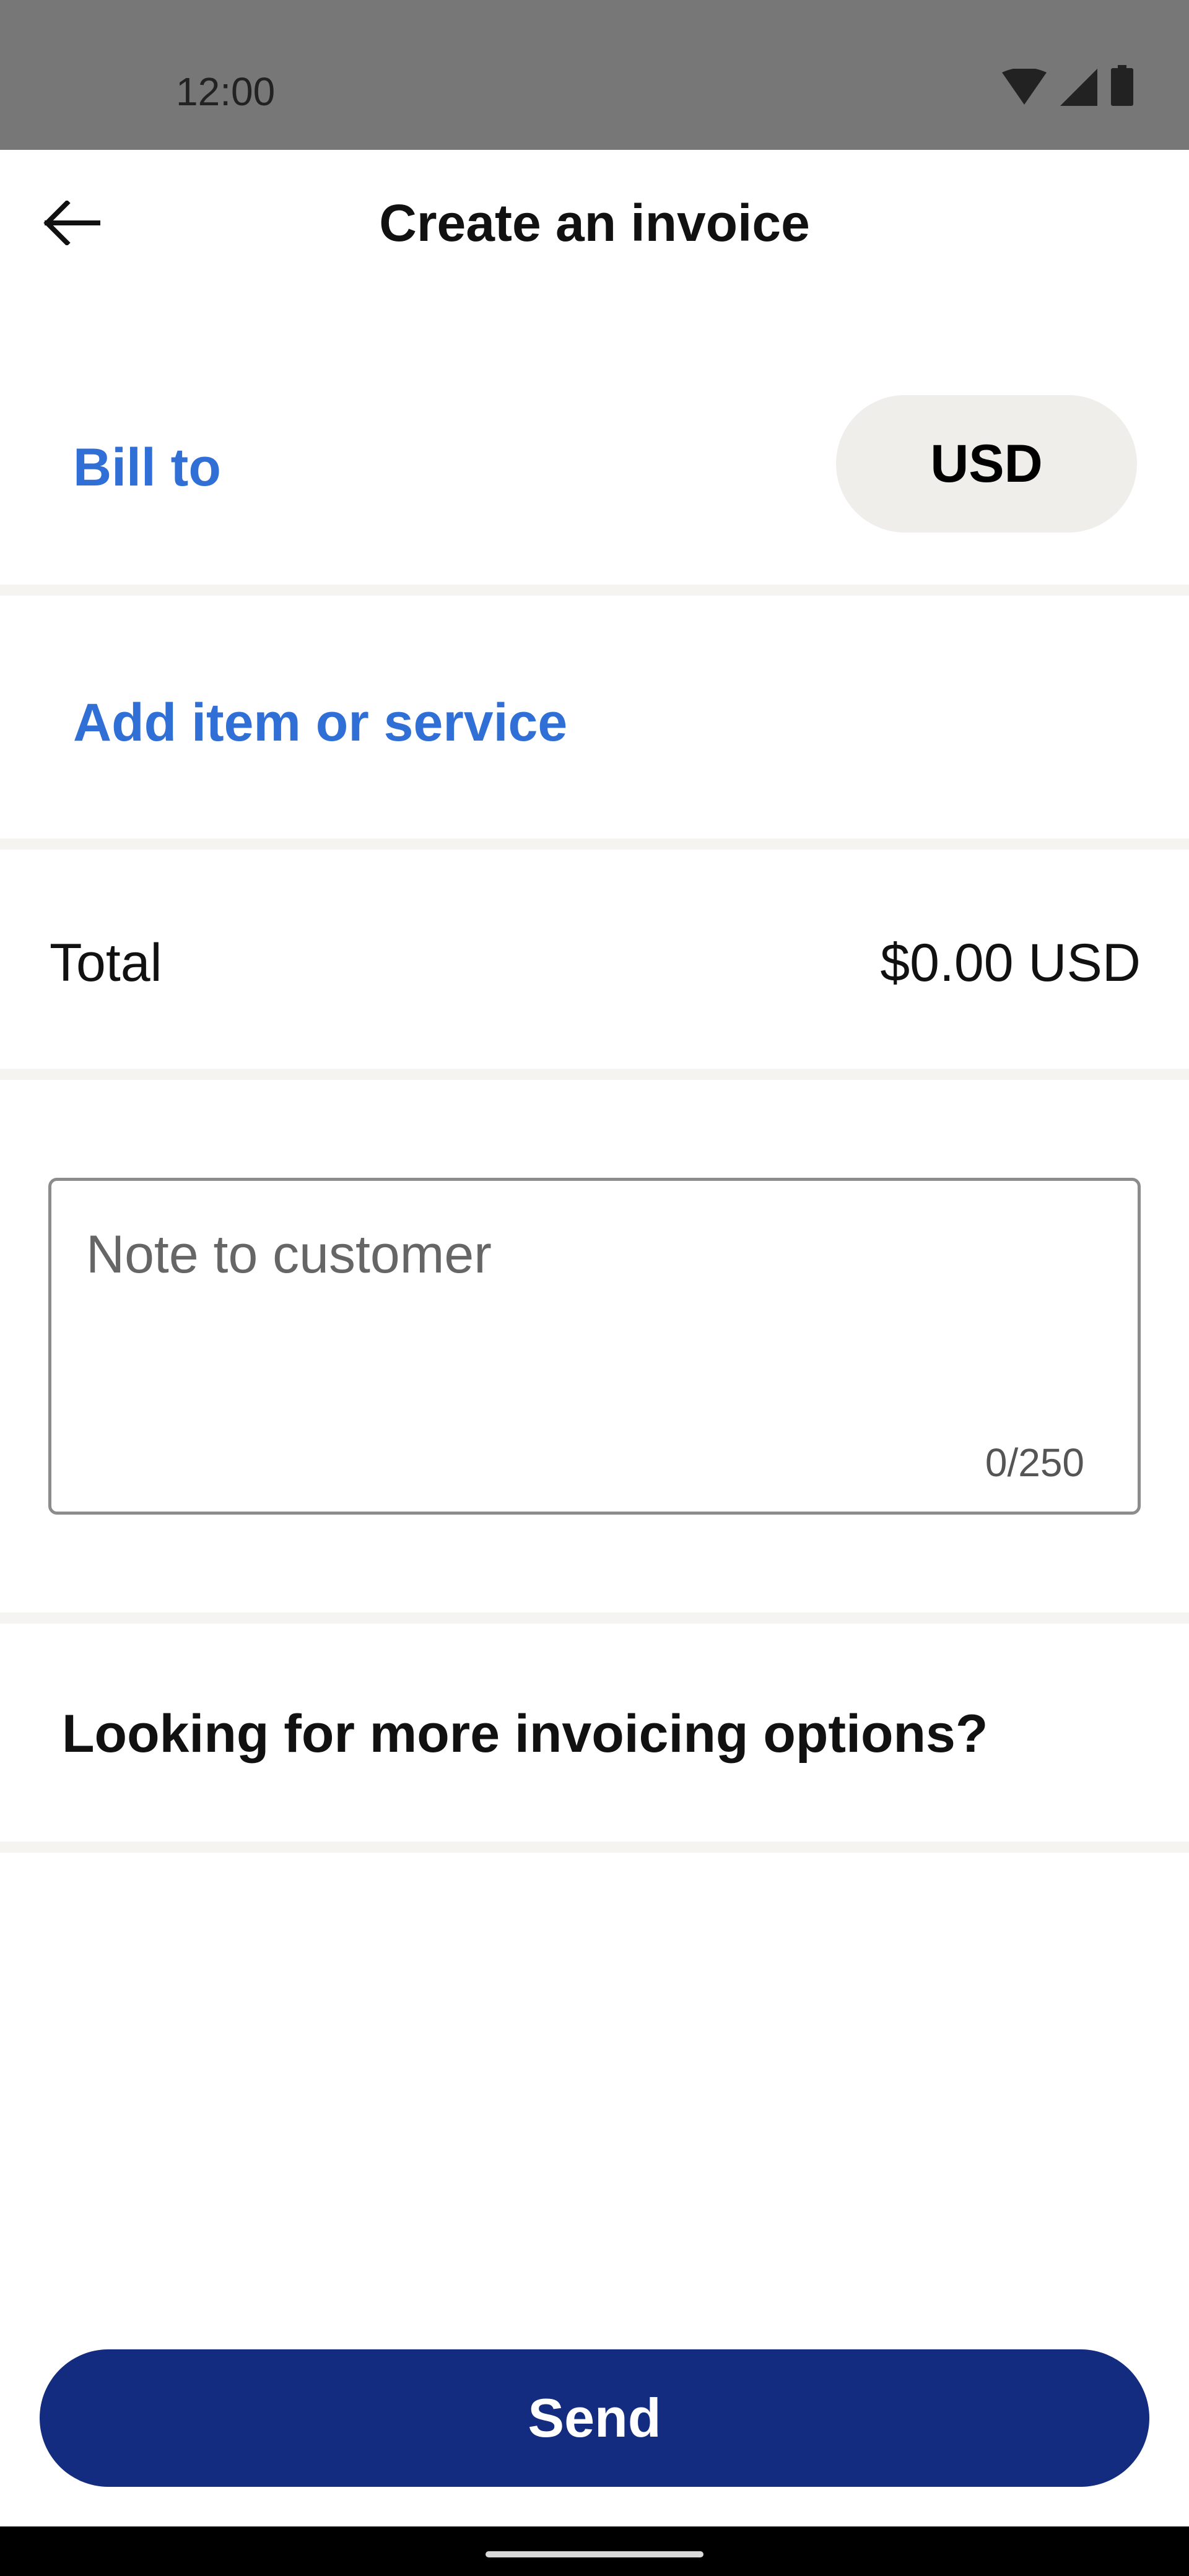 The width and height of the screenshot is (1189, 2576). What do you see at coordinates (1024, 88) in the screenshot?
I see `wifi-icon` at bounding box center [1024, 88].